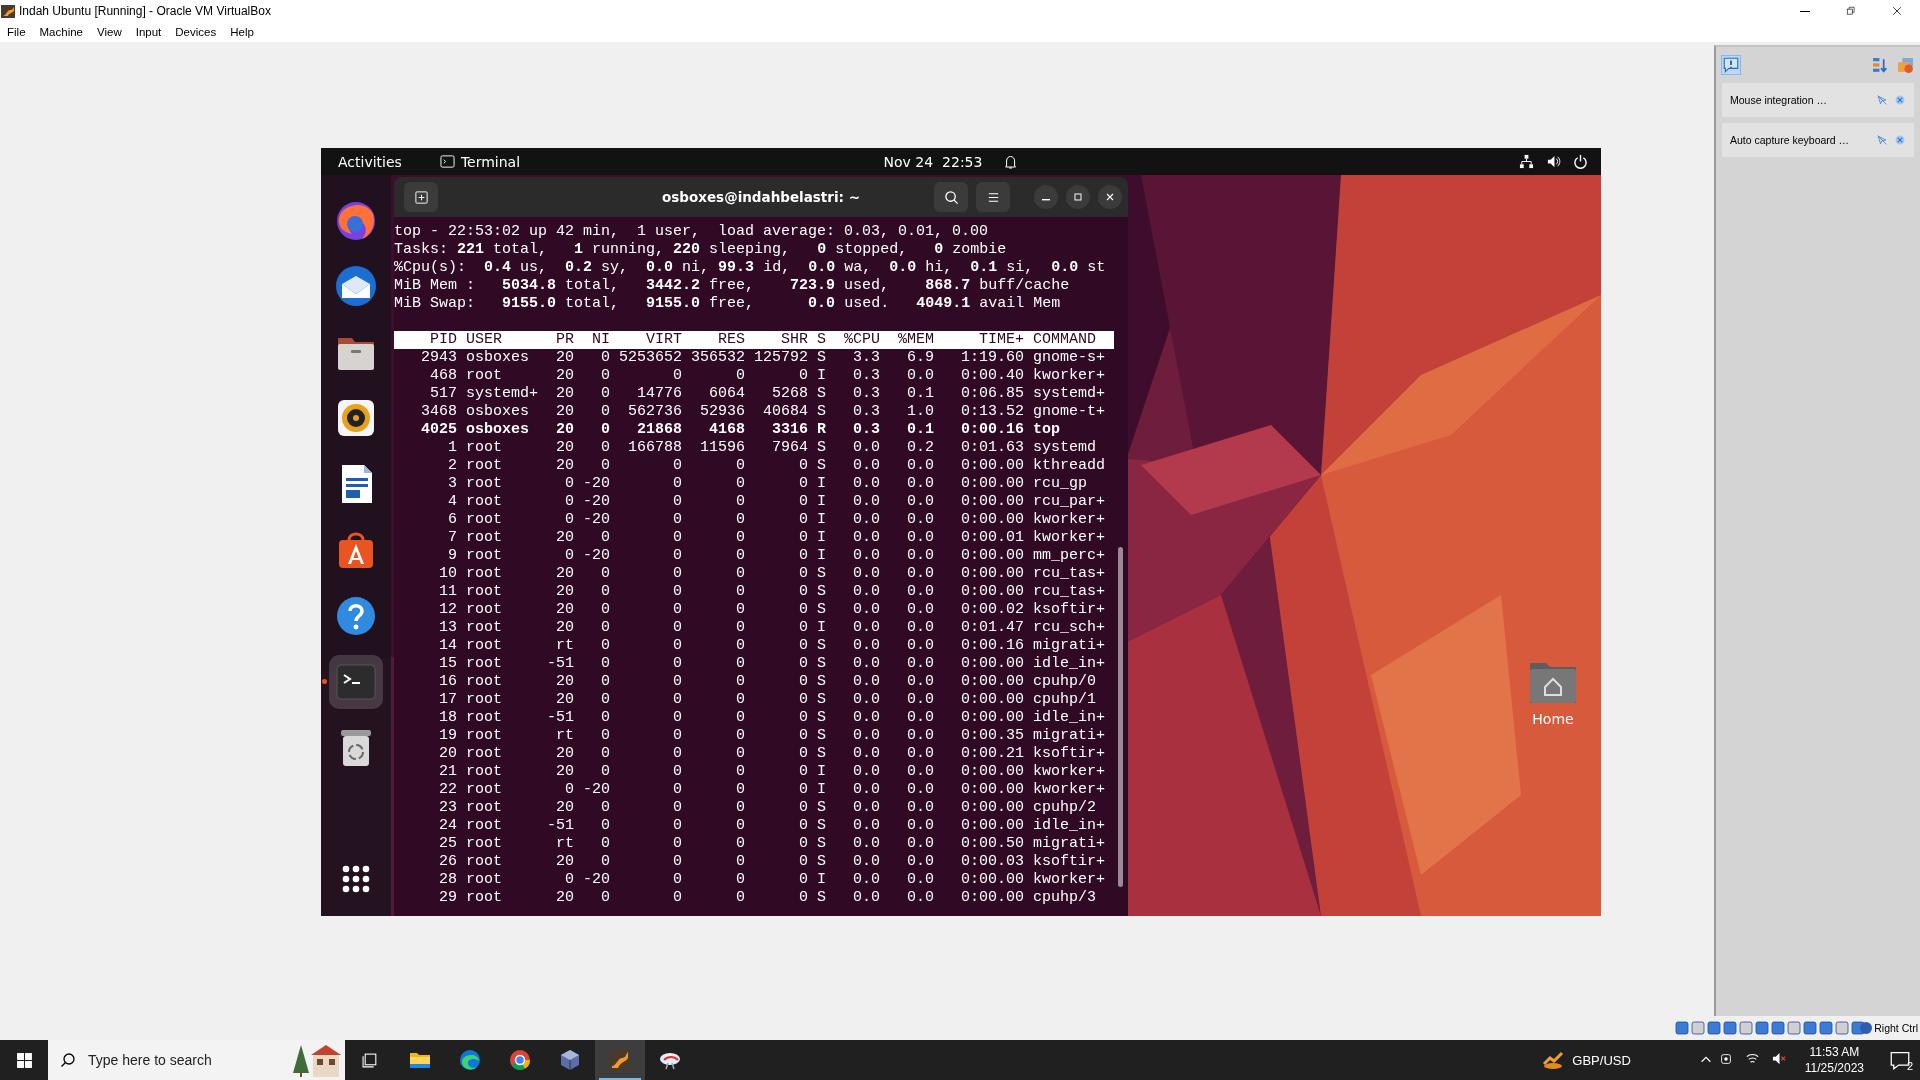 The height and width of the screenshot is (1080, 1920). What do you see at coordinates (992, 412) in the screenshot?
I see `table-cell-text: 0:13.52` at bounding box center [992, 412].